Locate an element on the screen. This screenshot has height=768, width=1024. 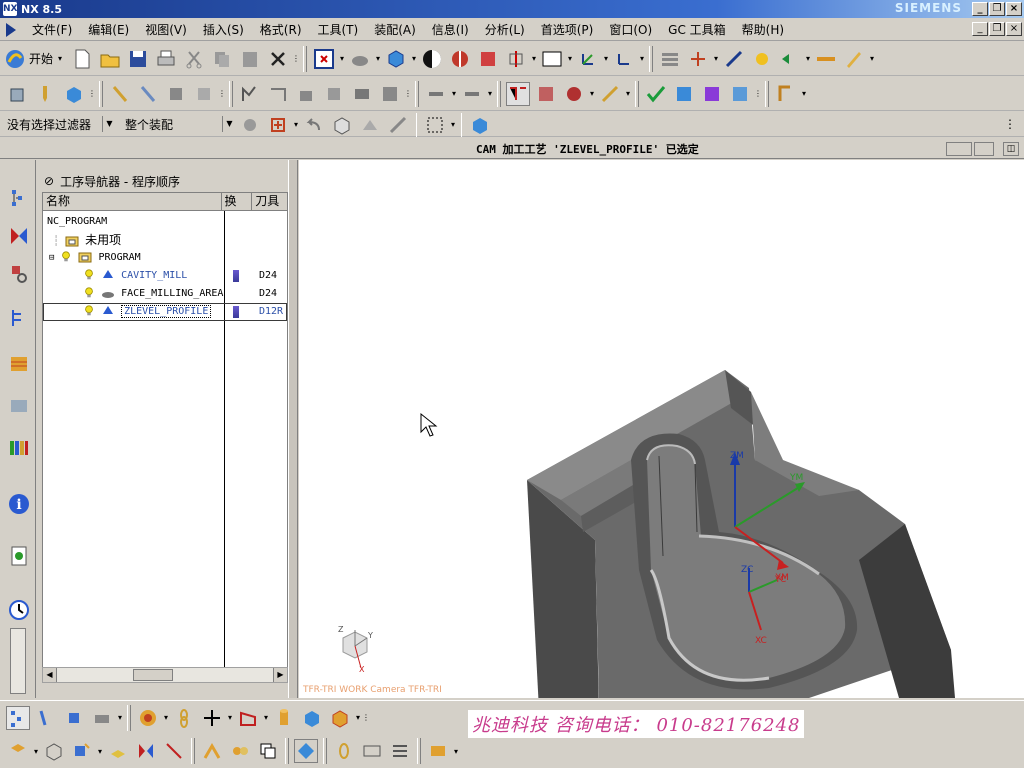
display-options-icon is located at coordinates (472, 94).